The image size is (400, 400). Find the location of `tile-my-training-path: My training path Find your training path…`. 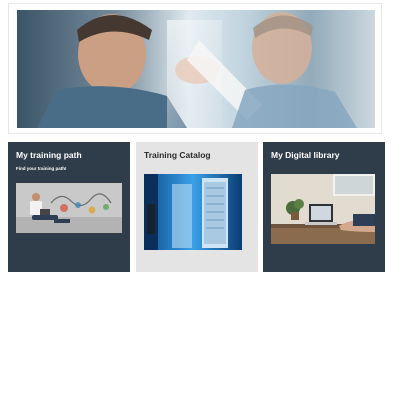

tile-my-training-path: My training path Find your training path… is located at coordinates (69, 207).